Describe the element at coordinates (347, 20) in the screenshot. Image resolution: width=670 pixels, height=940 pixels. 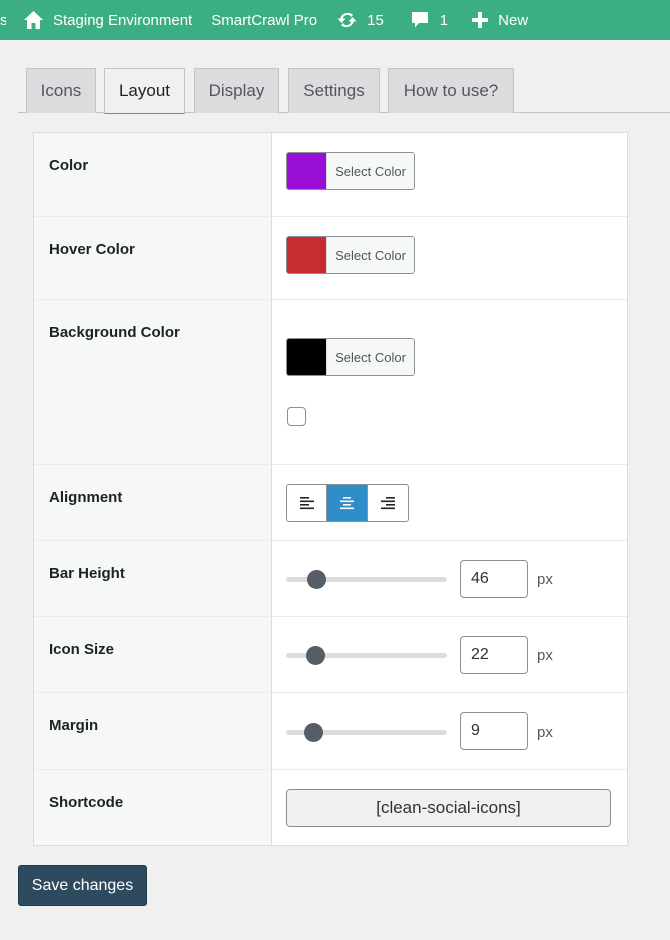
I see `updates-icon` at that location.